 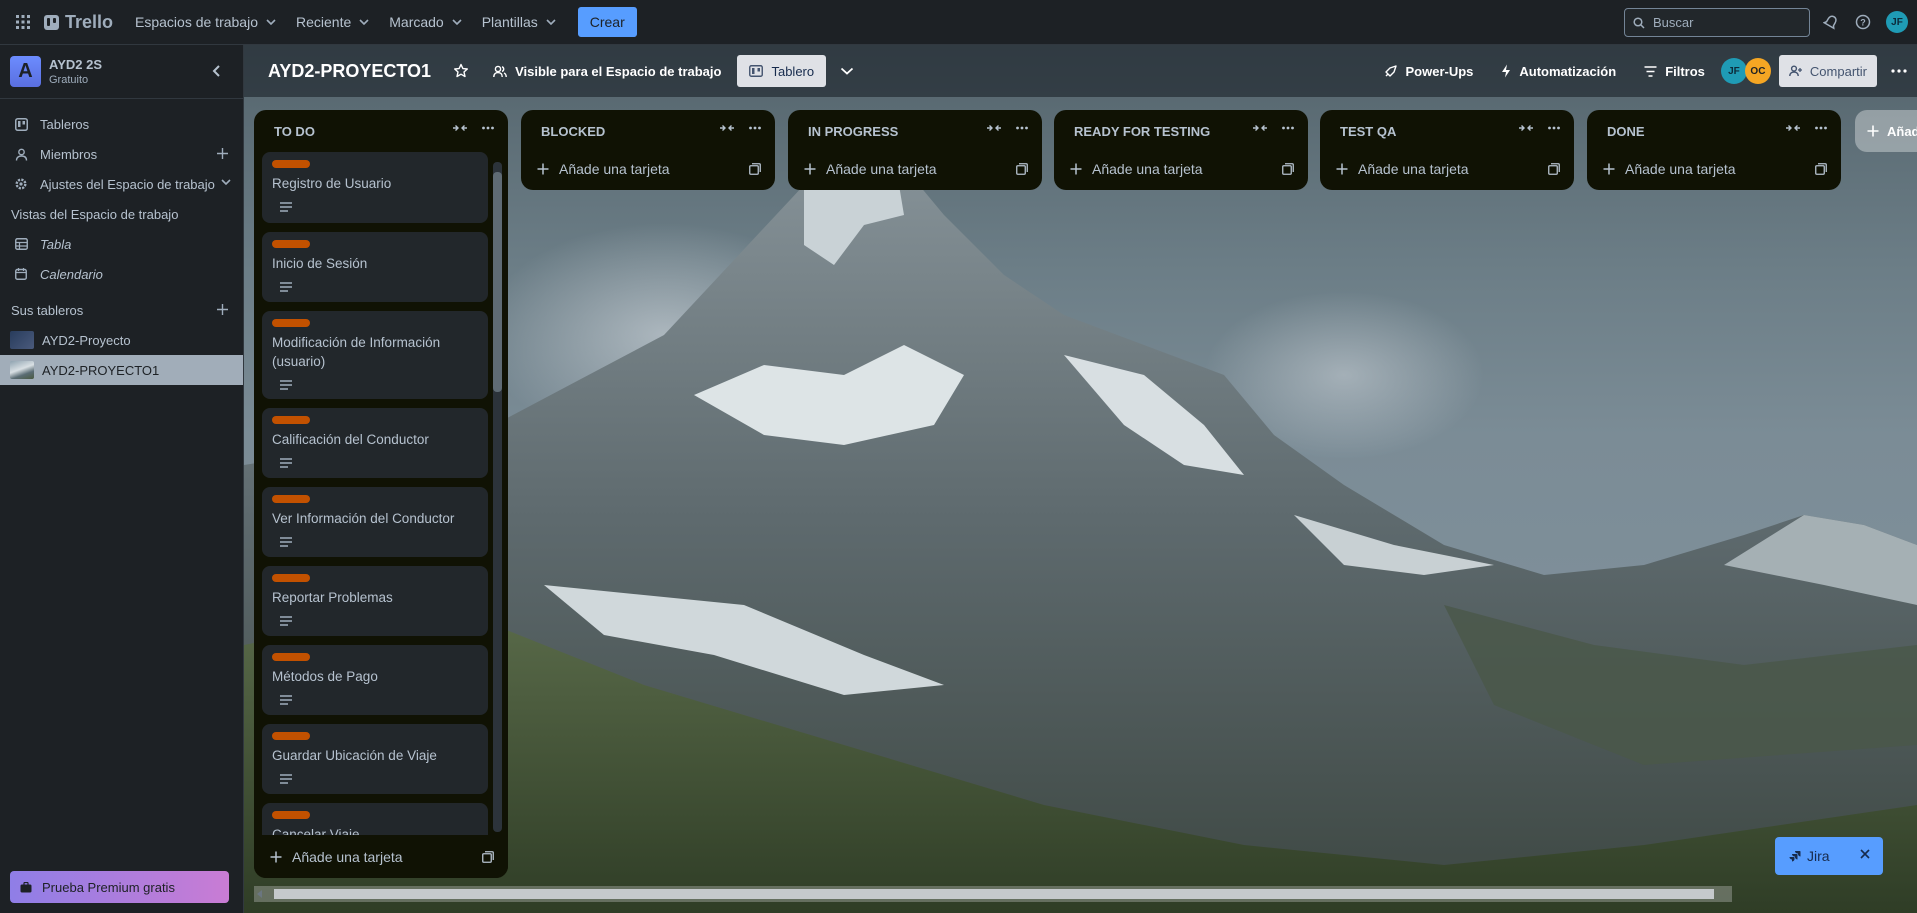 I want to click on help-icon: ?, so click(x=1863, y=22).